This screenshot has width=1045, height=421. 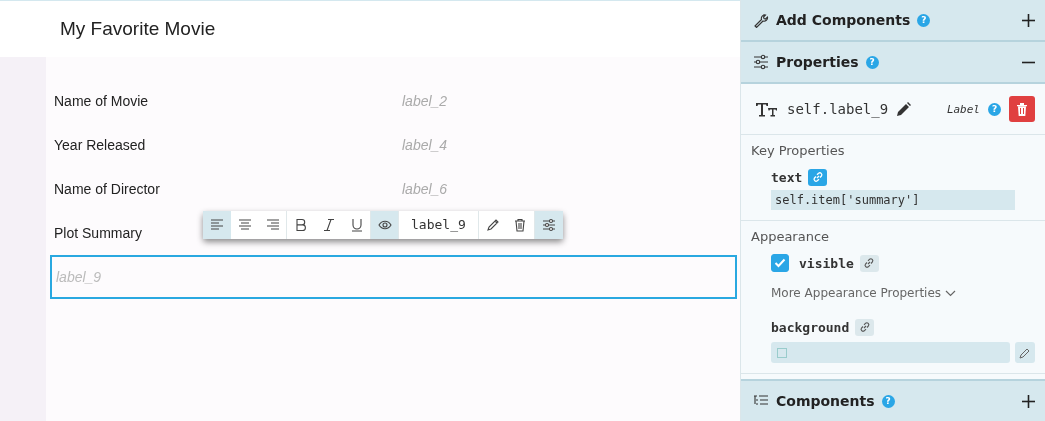 What do you see at coordinates (825, 401) in the screenshot?
I see `section-title: Components` at bounding box center [825, 401].